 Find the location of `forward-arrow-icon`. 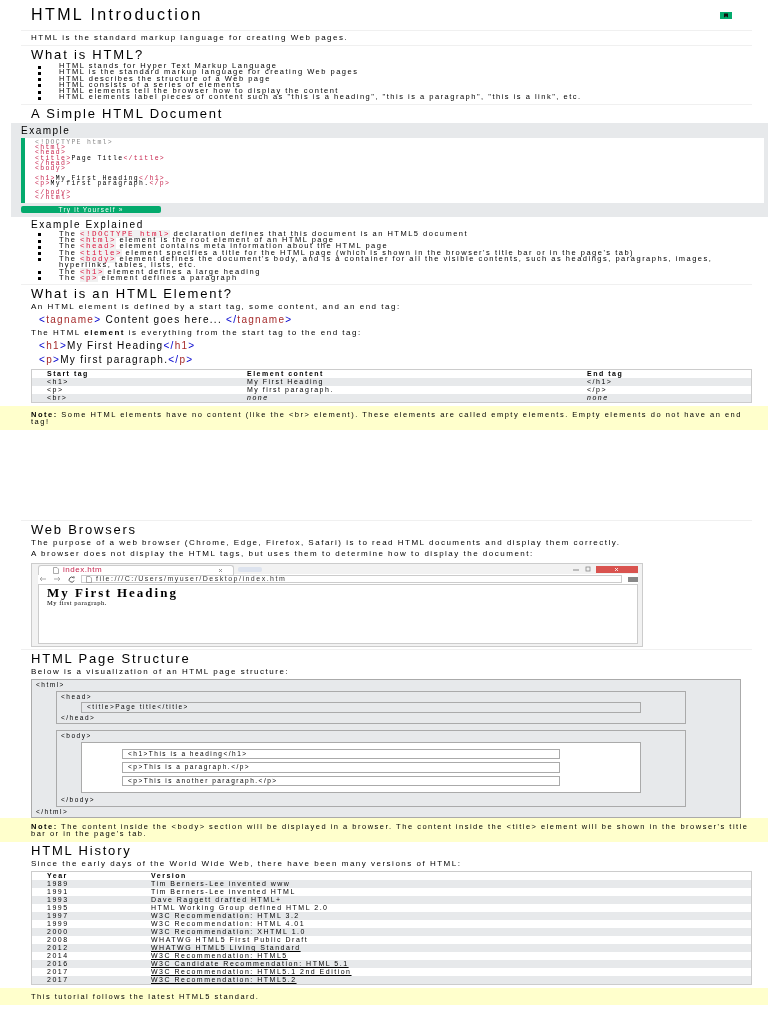

forward-arrow-icon is located at coordinates (57, 579).